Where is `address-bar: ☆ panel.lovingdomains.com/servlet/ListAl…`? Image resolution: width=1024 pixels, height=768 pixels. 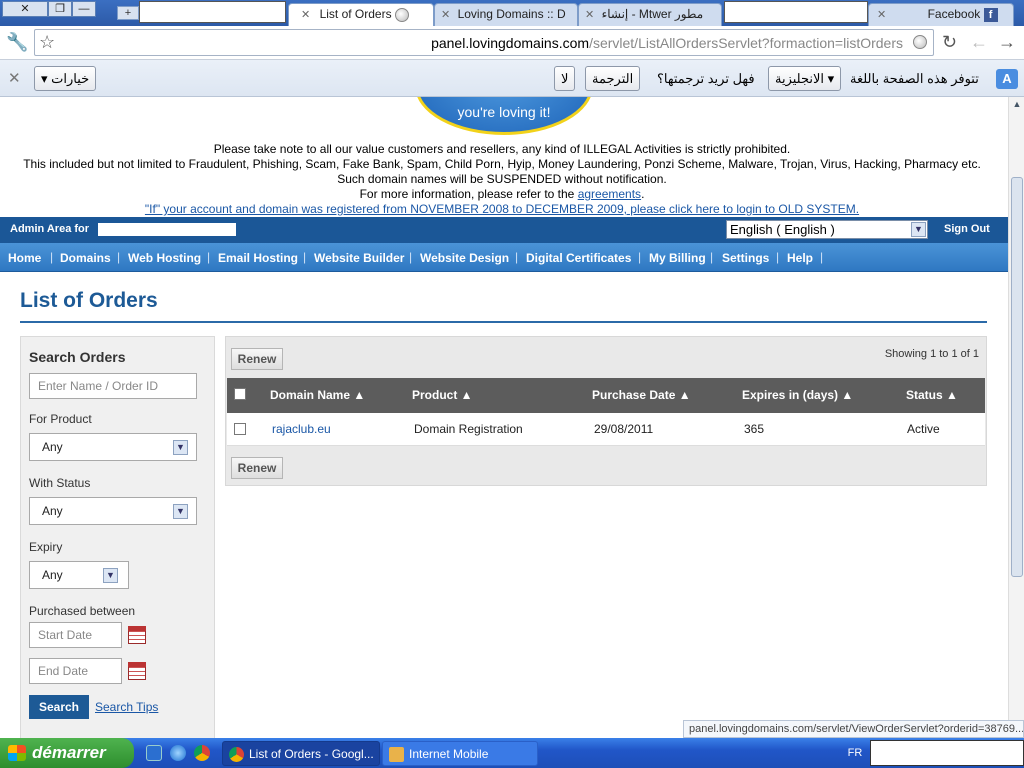
address-bar: ☆ panel.lovingdomains.com/servlet/ListAl… is located at coordinates (484, 42).